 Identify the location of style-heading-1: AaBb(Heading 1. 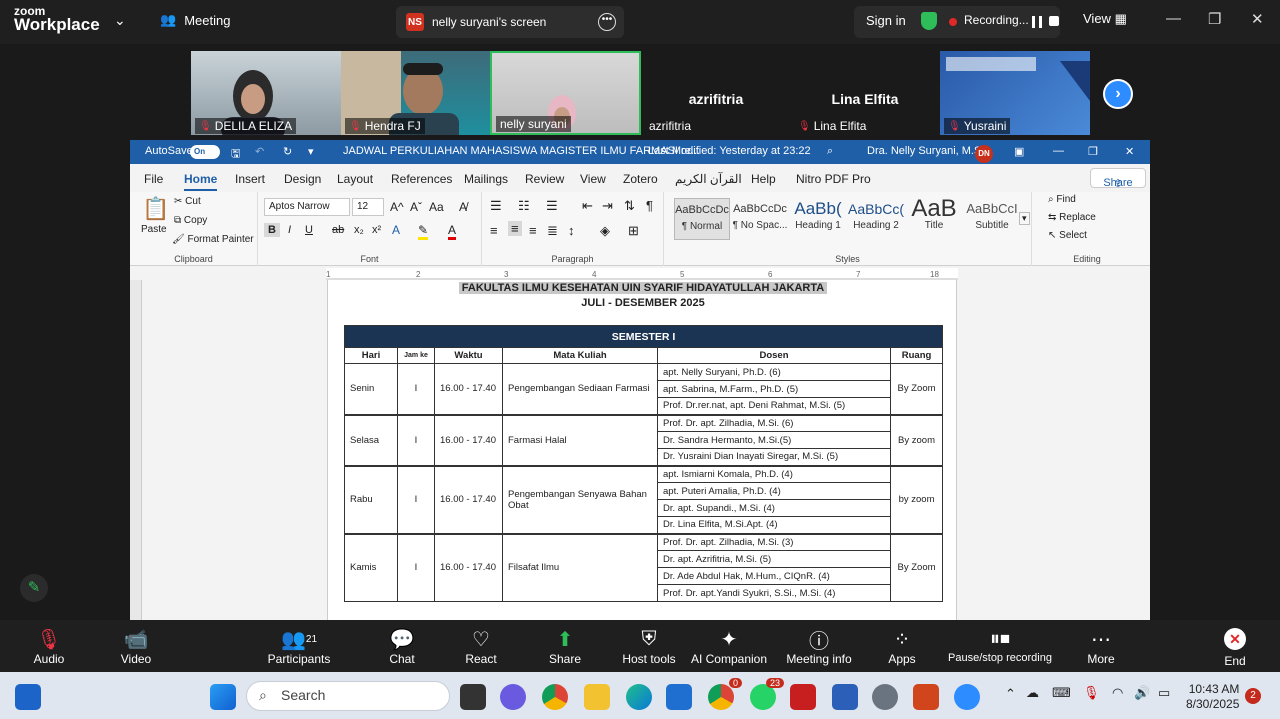
(818, 219).